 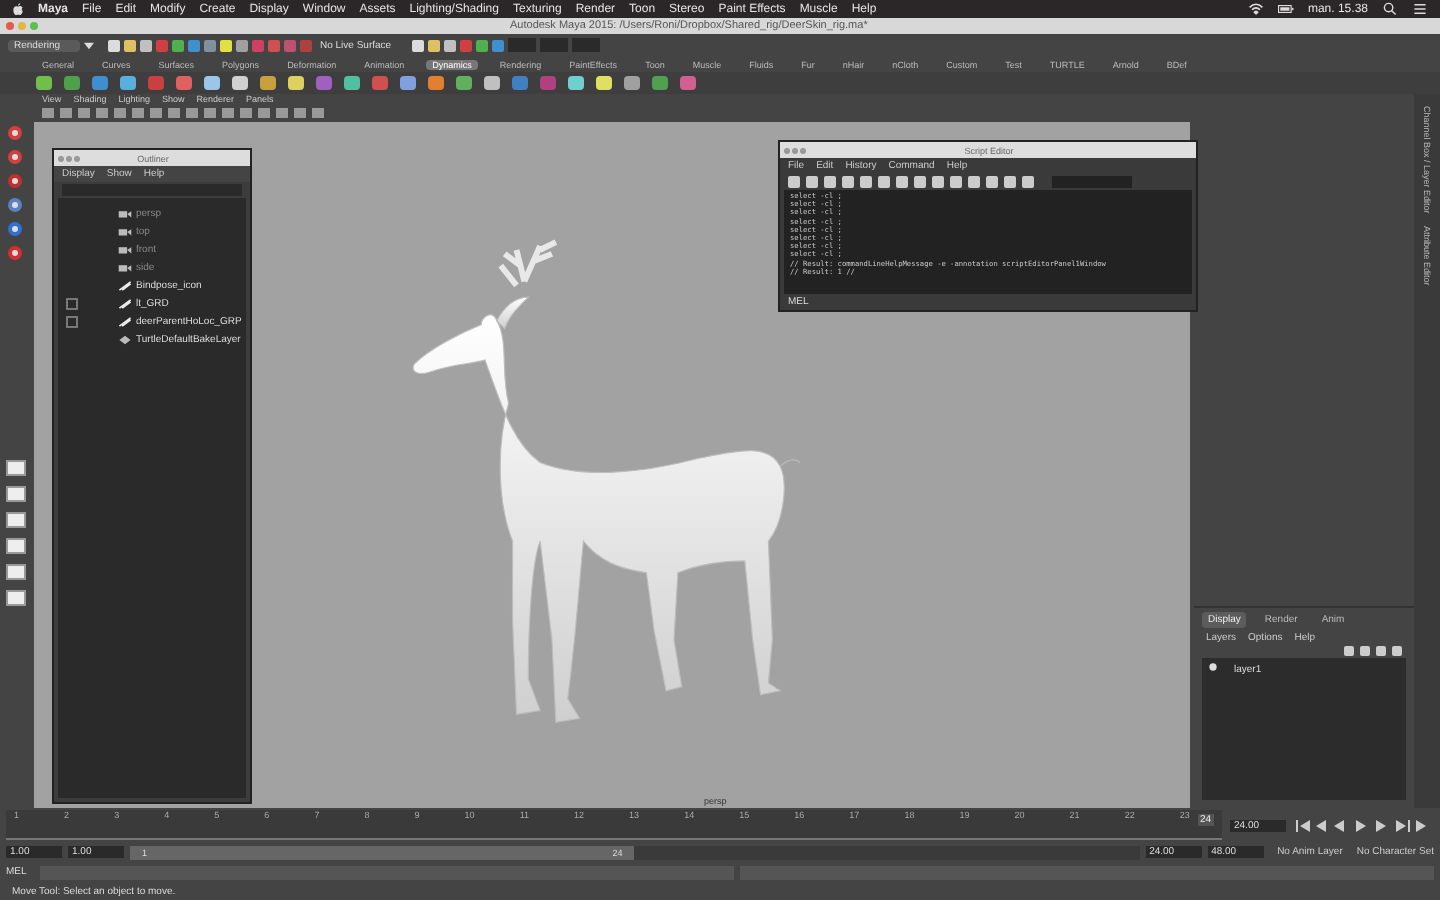 What do you see at coordinates (1092, 182) in the screenshot?
I see `search-field` at bounding box center [1092, 182].